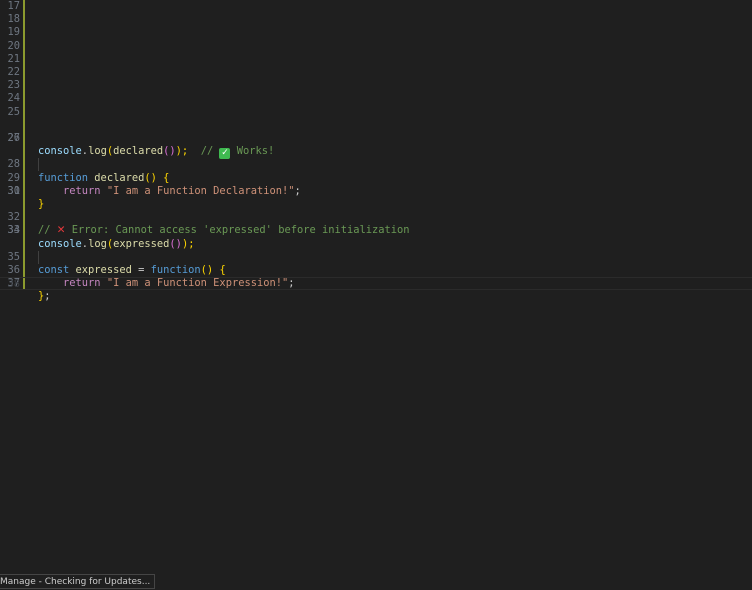 This screenshot has height=590, width=752. I want to click on code-line: 34, so click(376, 230).